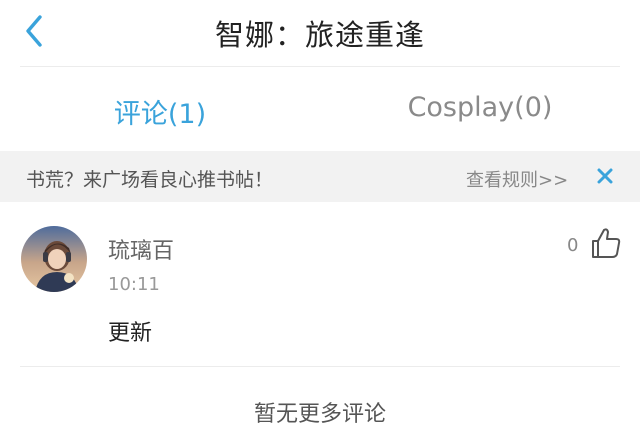  What do you see at coordinates (517, 179) in the screenshot?
I see `view-rules-link: 查看规则>>` at bounding box center [517, 179].